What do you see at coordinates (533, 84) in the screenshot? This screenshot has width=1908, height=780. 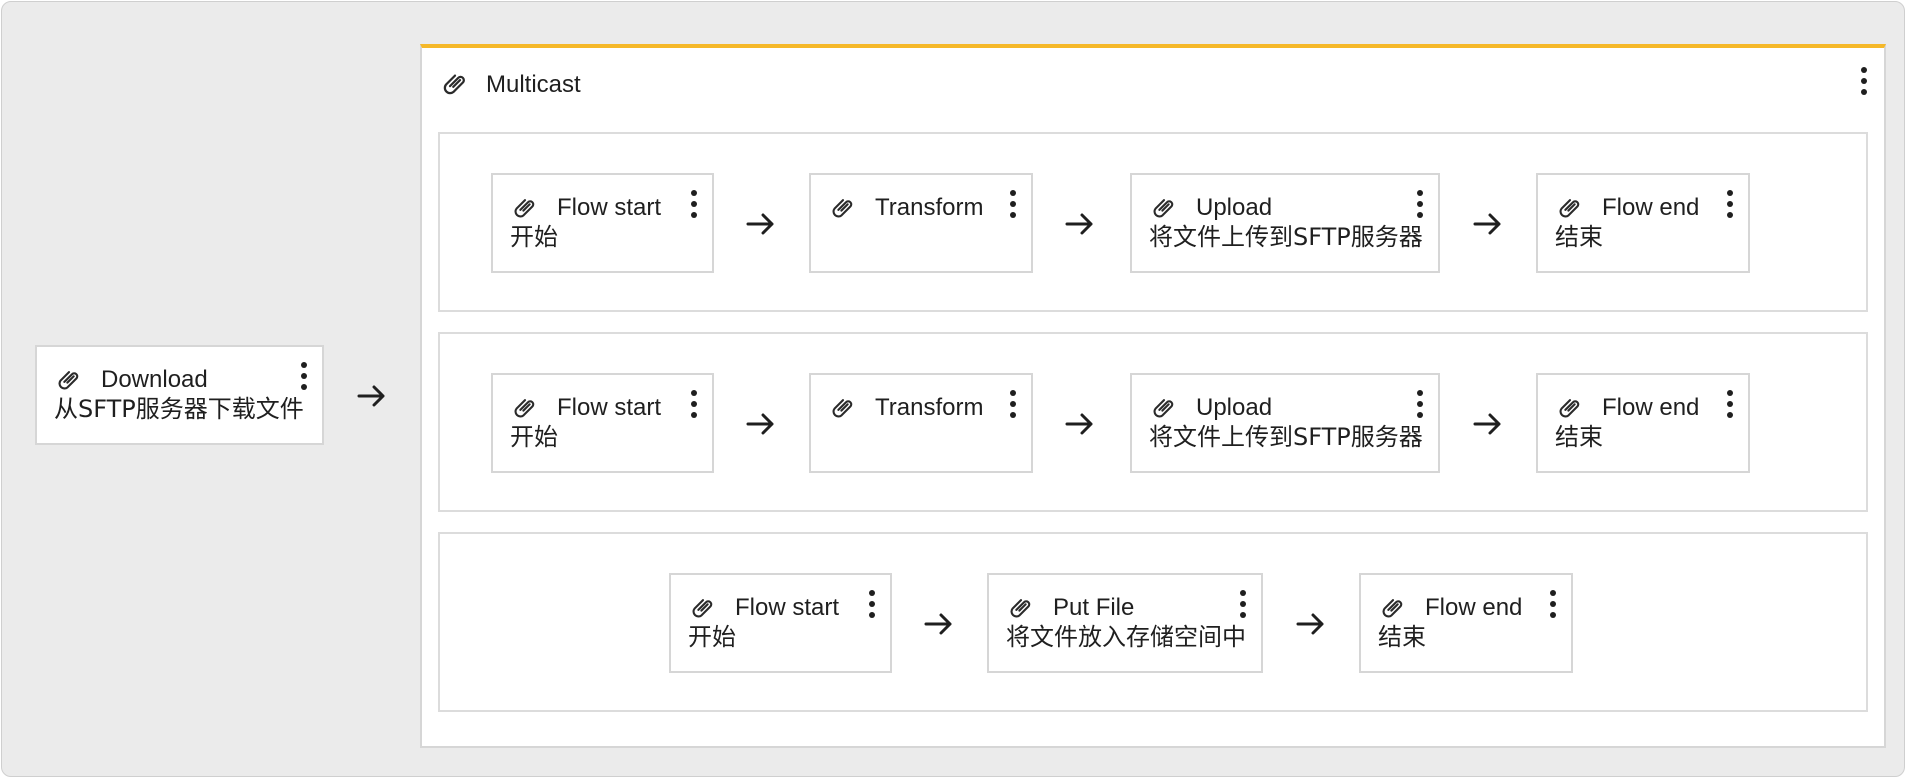 I see `multicast-title: Multicast` at bounding box center [533, 84].